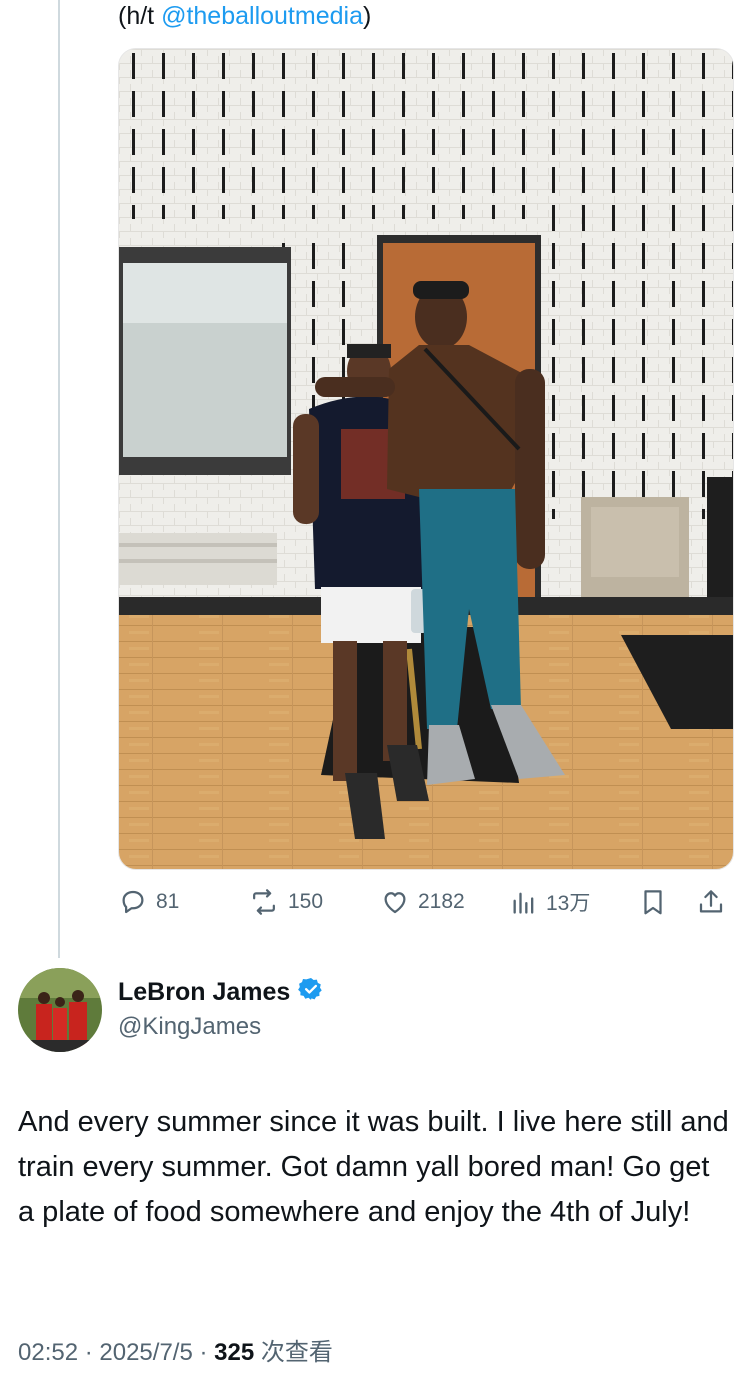 This screenshot has height=1380, width=750. I want to click on repost-icon, so click(264, 902).